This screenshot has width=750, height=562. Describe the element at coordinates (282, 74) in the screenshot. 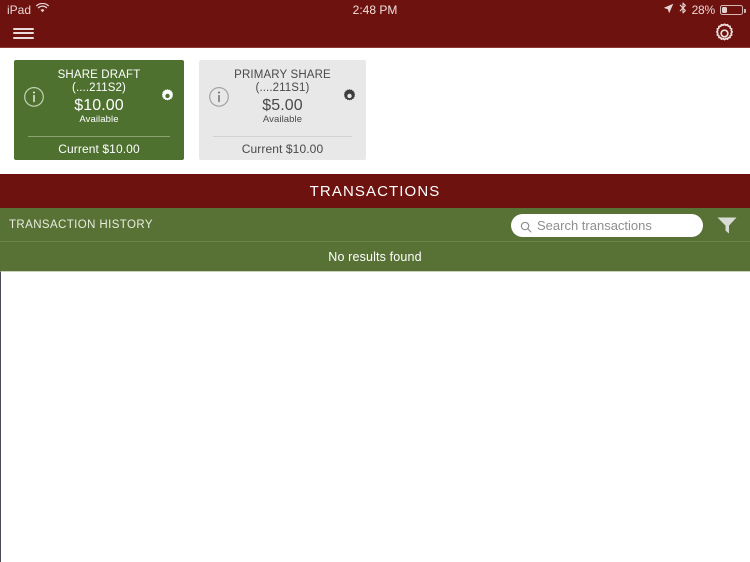

I see `account-name: PRIMARY SHARE` at that location.